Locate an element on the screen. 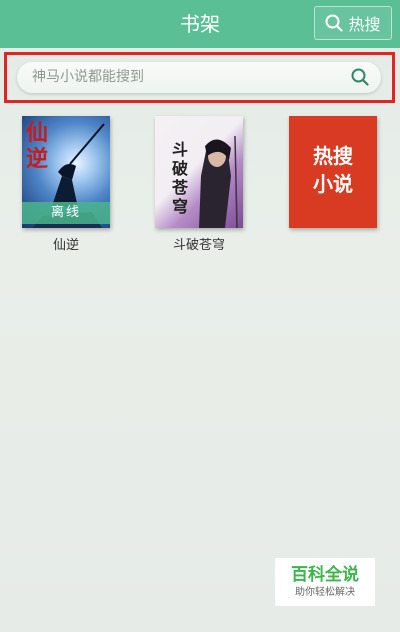 The height and width of the screenshot is (632, 400). book-cover-xianni: 仙逆 离线 is located at coordinates (66, 172).